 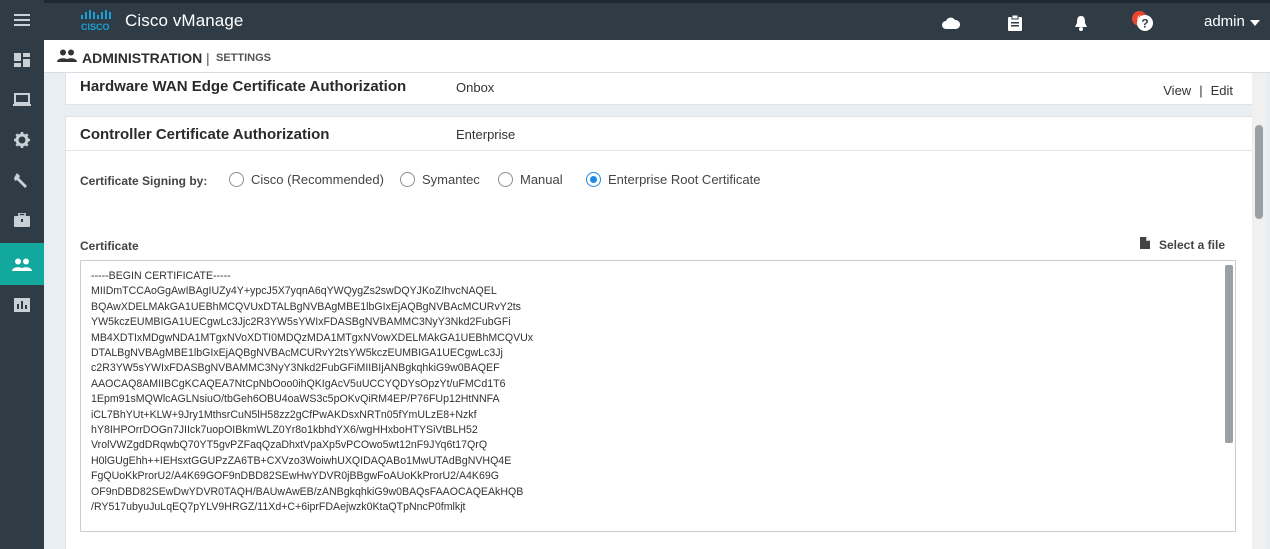 I want to click on bell-icon, so click(x=1081, y=23).